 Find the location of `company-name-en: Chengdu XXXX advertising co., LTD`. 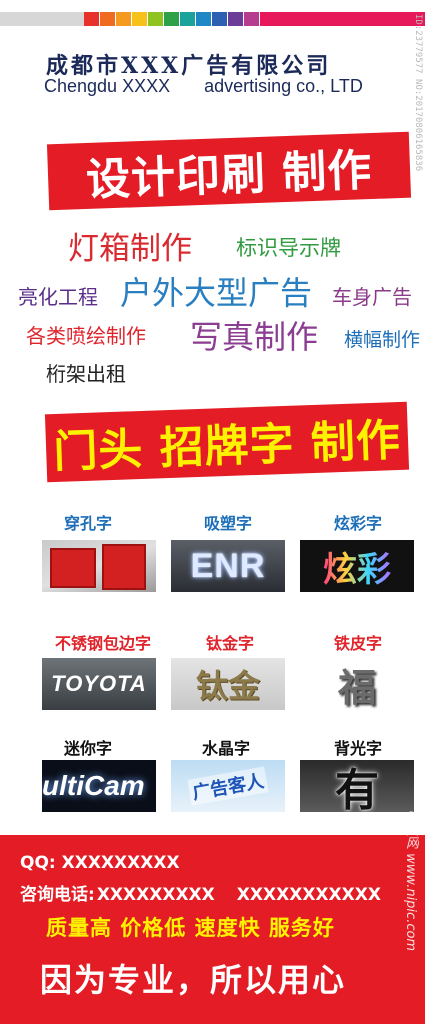

company-name-en: Chengdu XXXX advertising co., LTD is located at coordinates (203, 86).